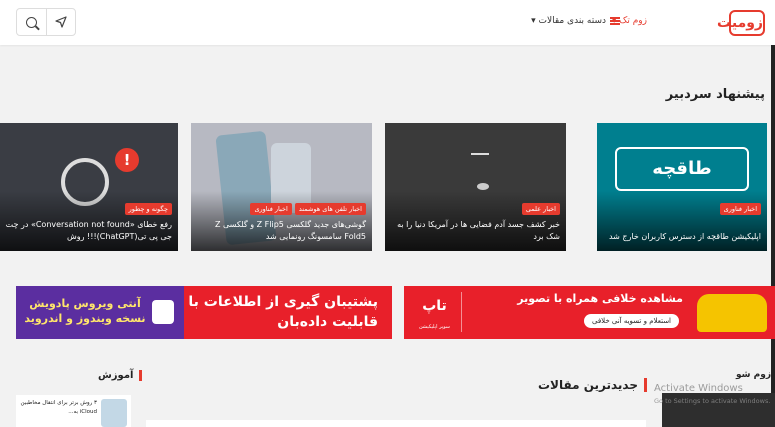  What do you see at coordinates (163, 312) in the screenshot?
I see `shield-icon` at bounding box center [163, 312].